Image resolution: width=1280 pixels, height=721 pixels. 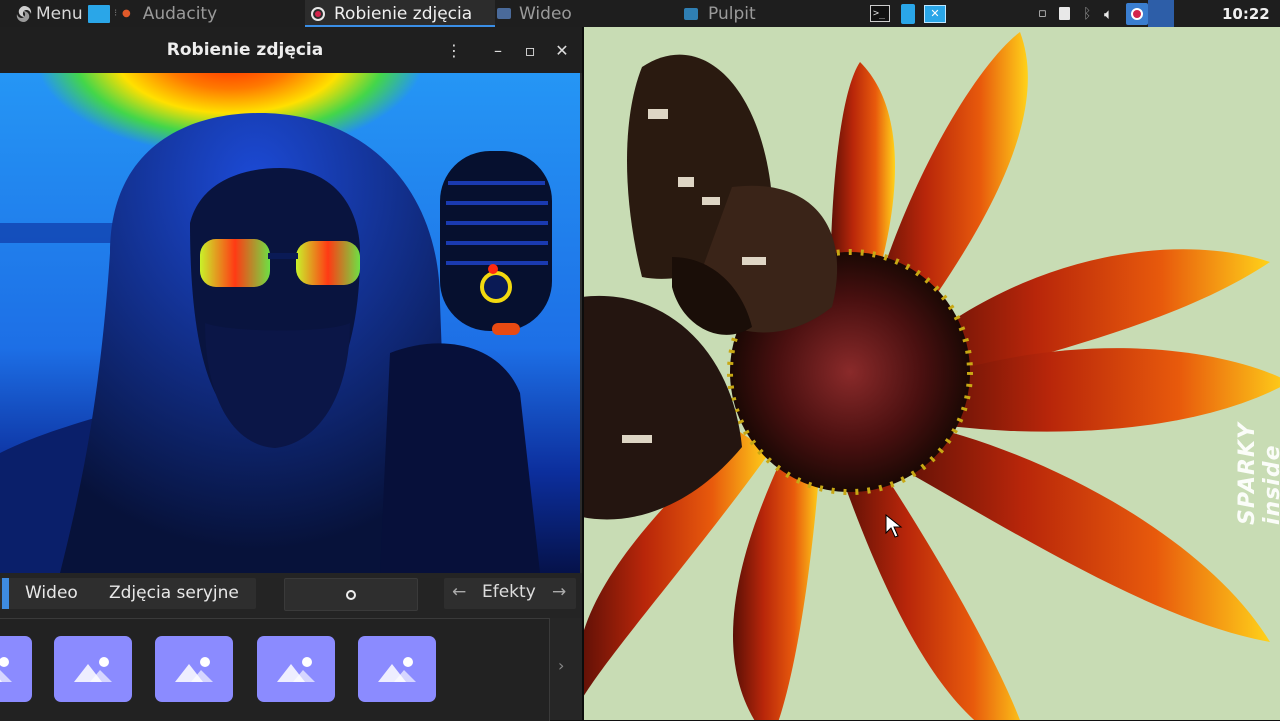 I want to click on desktop-icon, so click(x=691, y=13).